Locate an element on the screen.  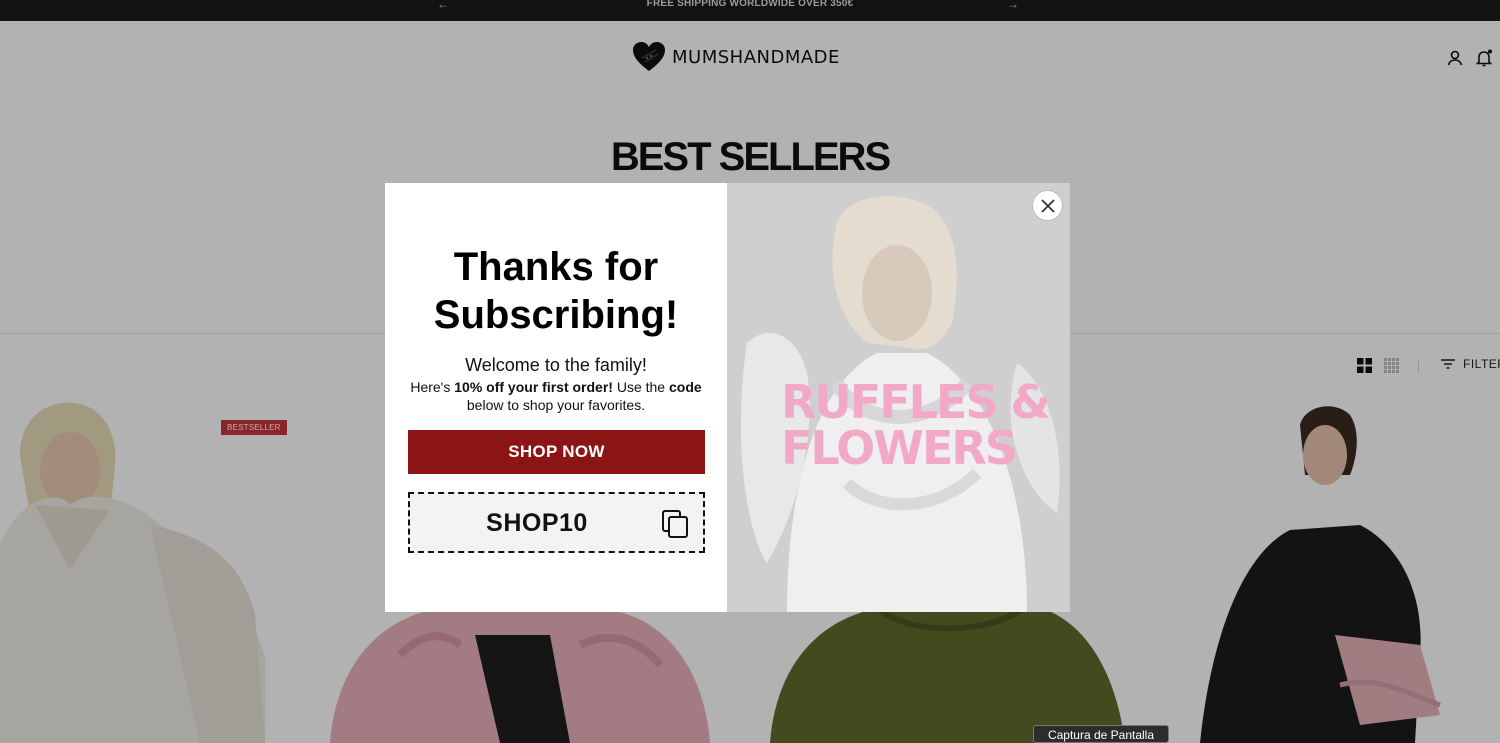
close-icon is located at coordinates (1047, 205).